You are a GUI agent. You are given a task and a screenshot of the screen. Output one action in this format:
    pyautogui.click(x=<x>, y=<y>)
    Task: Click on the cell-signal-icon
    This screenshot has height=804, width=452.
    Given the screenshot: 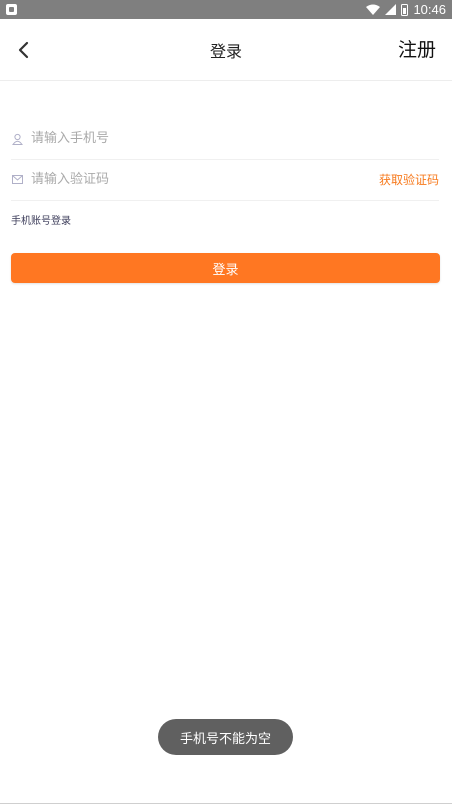 What is the action you would take?
    pyautogui.click(x=391, y=9)
    